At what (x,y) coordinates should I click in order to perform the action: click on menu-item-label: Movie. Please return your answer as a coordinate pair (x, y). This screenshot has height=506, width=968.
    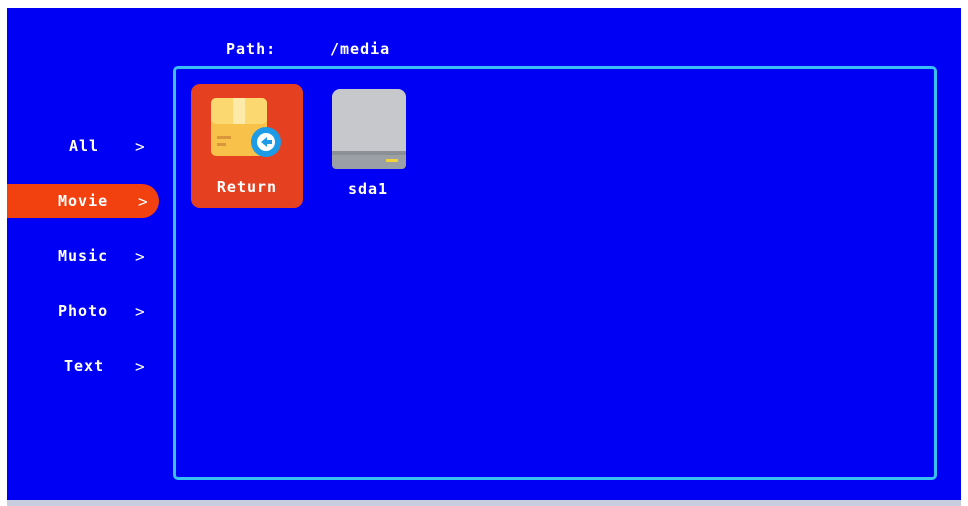
    Looking at the image, I should click on (83, 201).